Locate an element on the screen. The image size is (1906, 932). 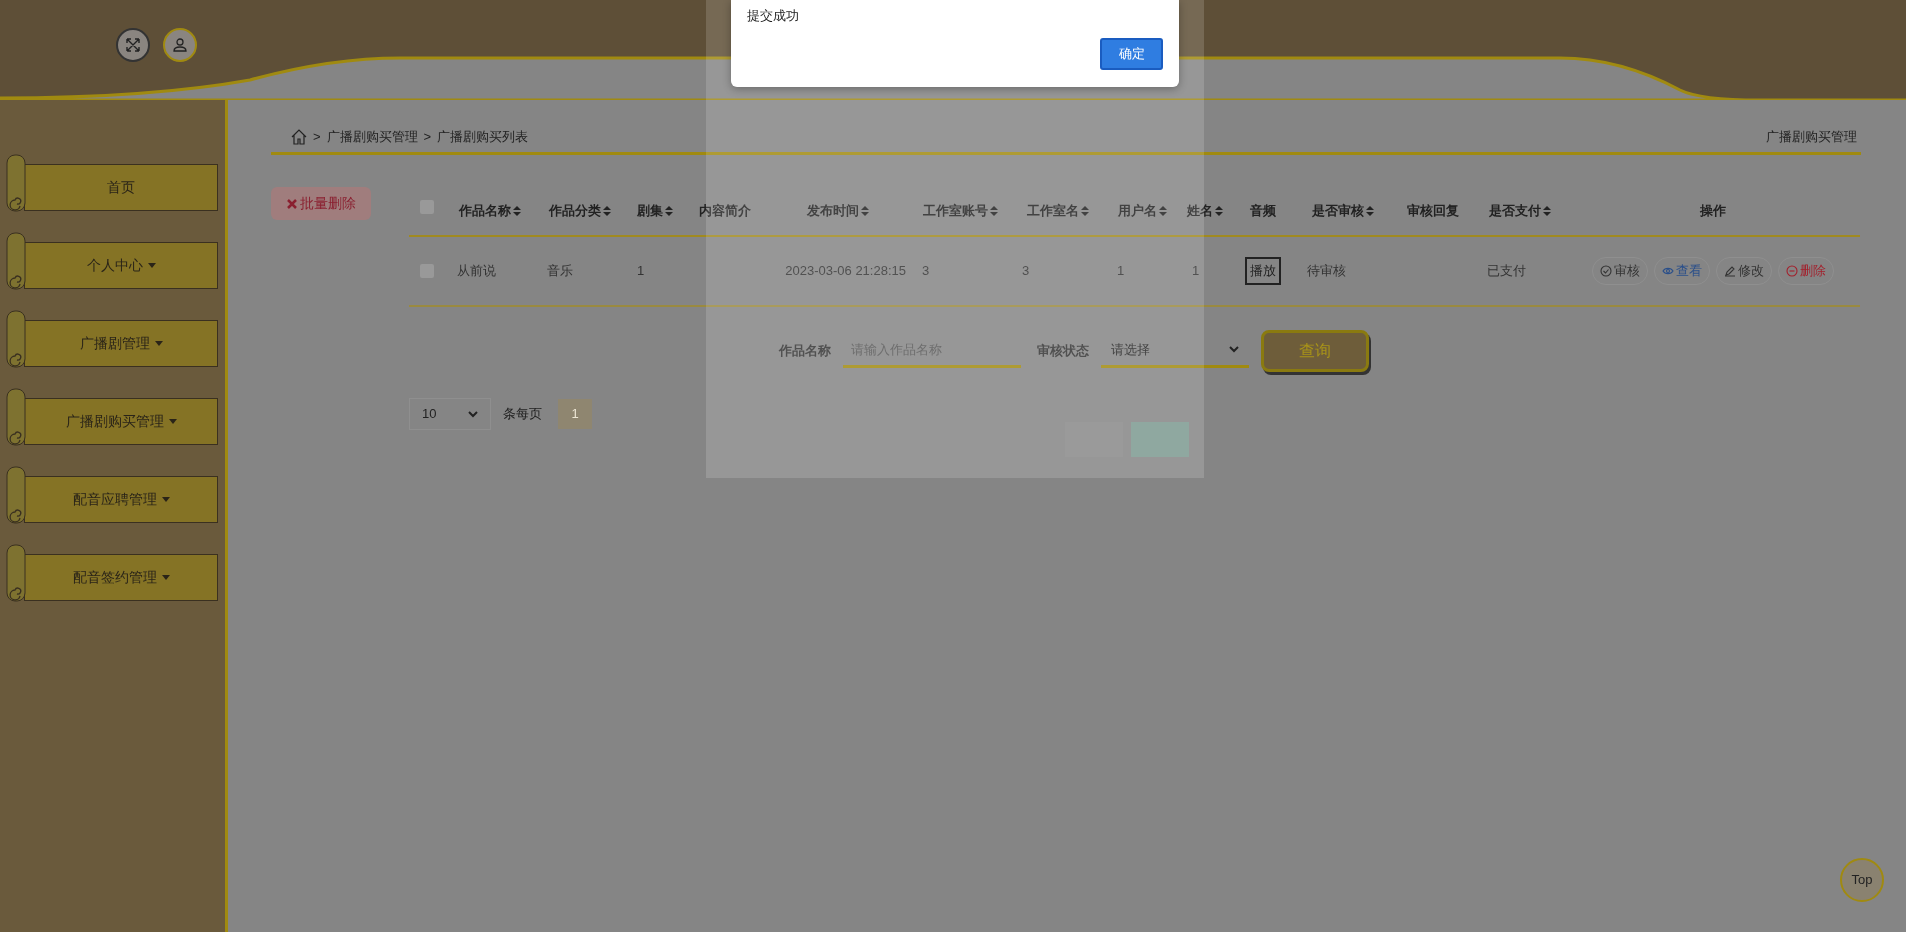
status-select: 请选择 is located at coordinates (1175, 351).